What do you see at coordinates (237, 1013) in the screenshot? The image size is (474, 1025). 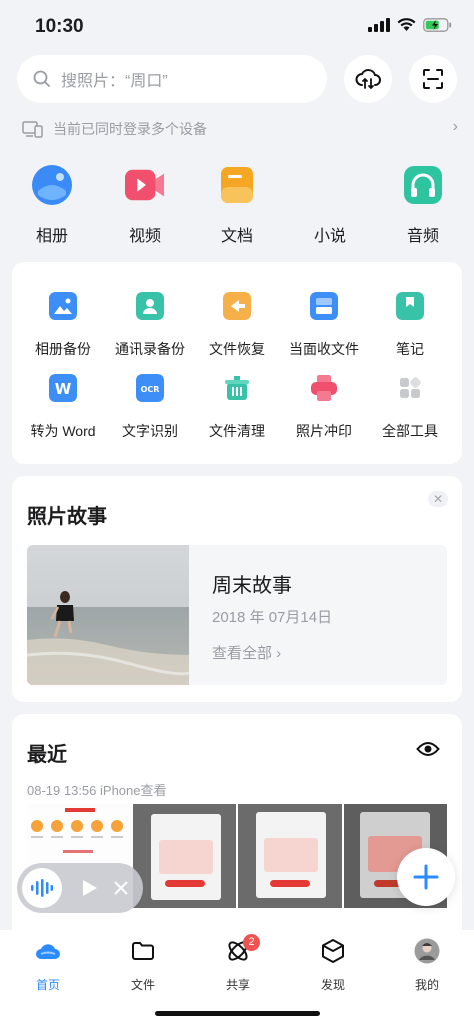 I see `home-indicator` at bounding box center [237, 1013].